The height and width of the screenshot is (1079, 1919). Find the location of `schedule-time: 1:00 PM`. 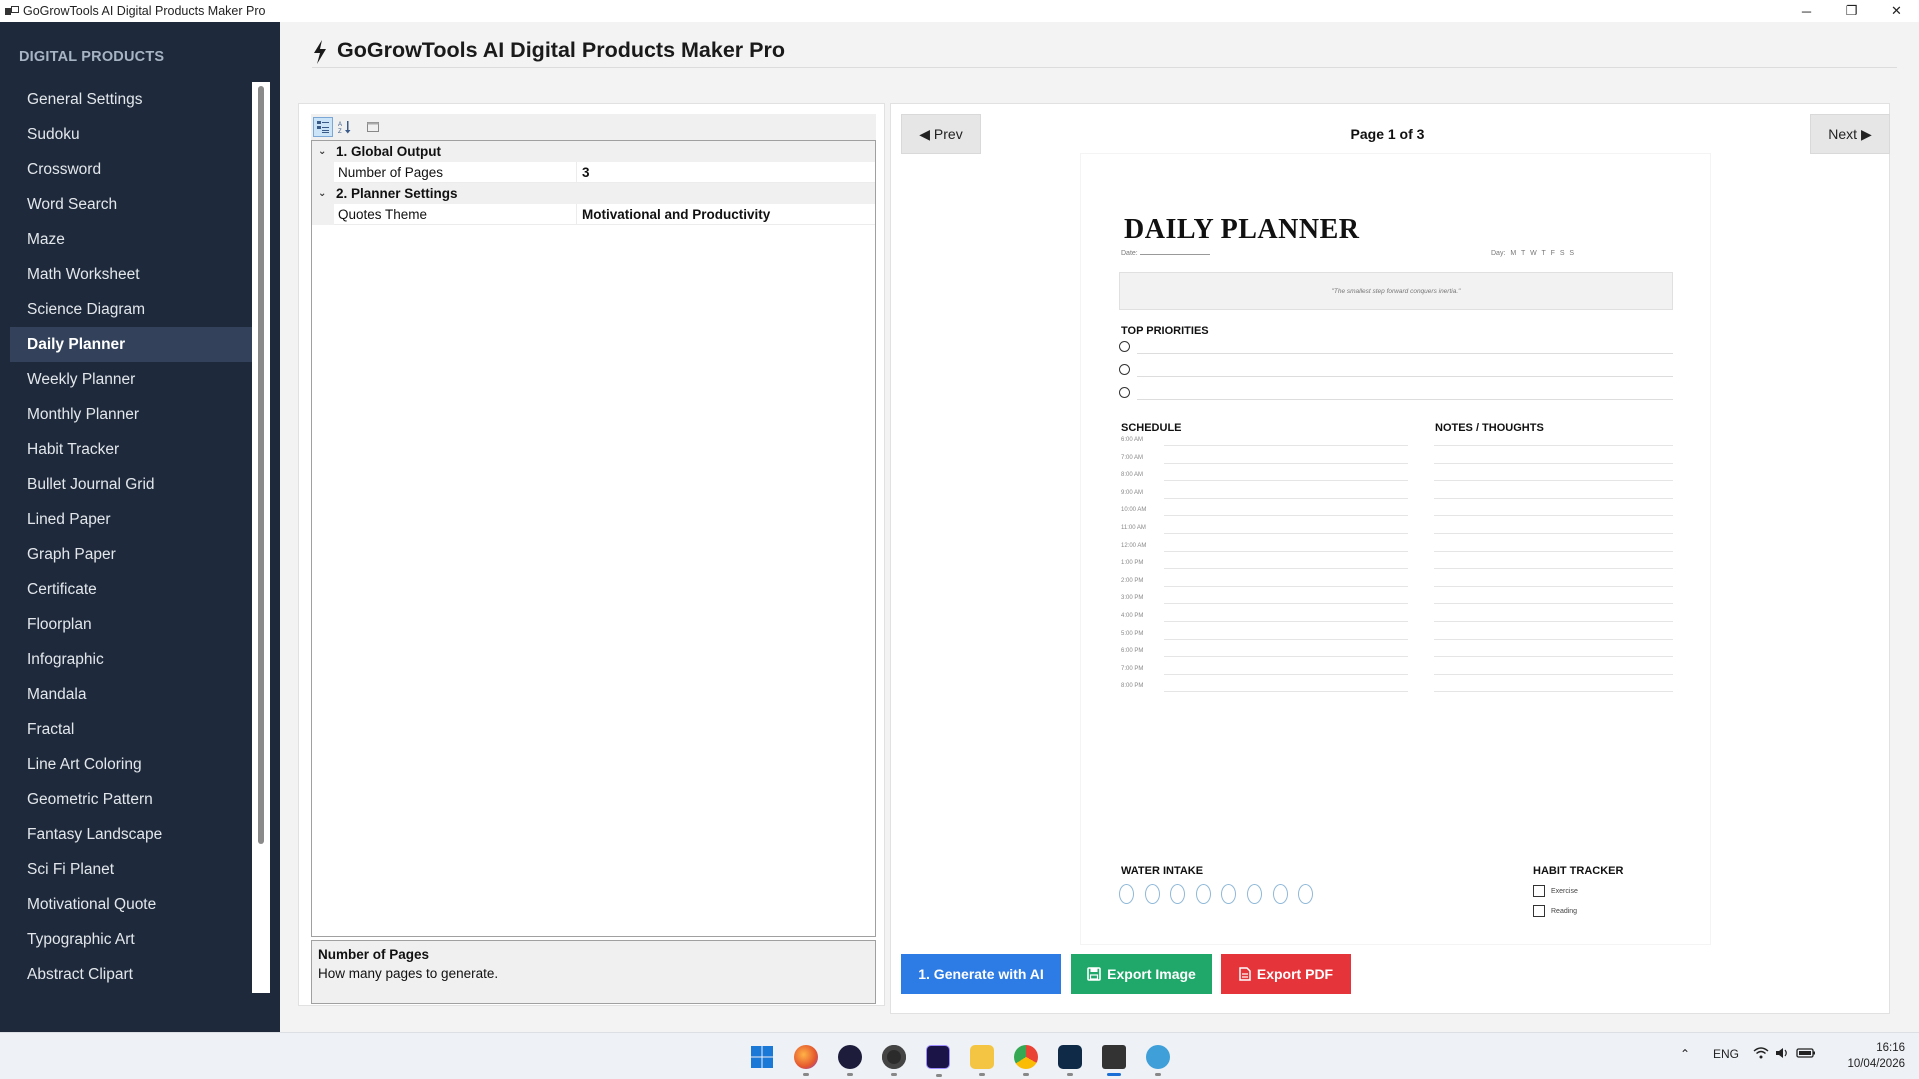

schedule-time: 1:00 PM is located at coordinates (1132, 563).